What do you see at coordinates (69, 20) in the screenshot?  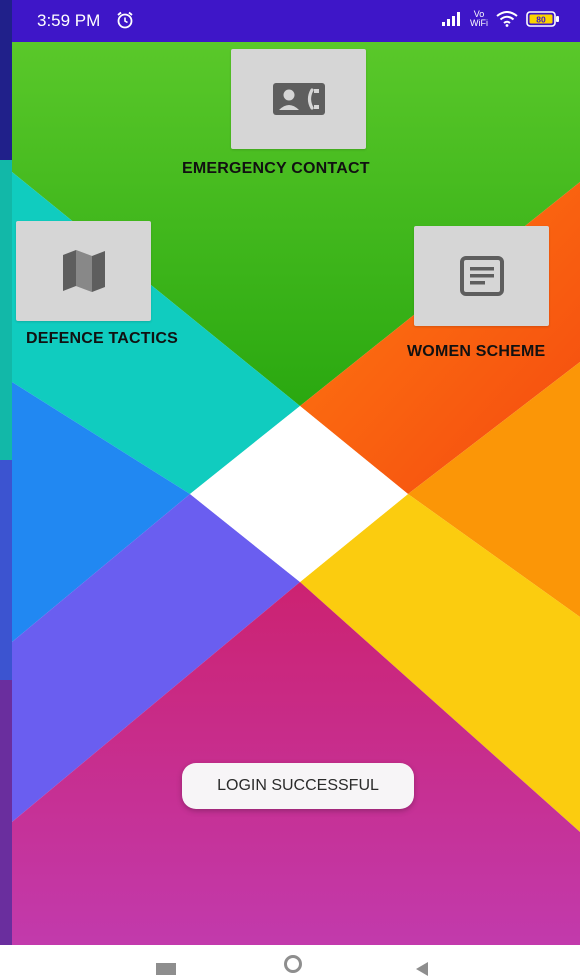 I see `status-time: 3:59 PM` at bounding box center [69, 20].